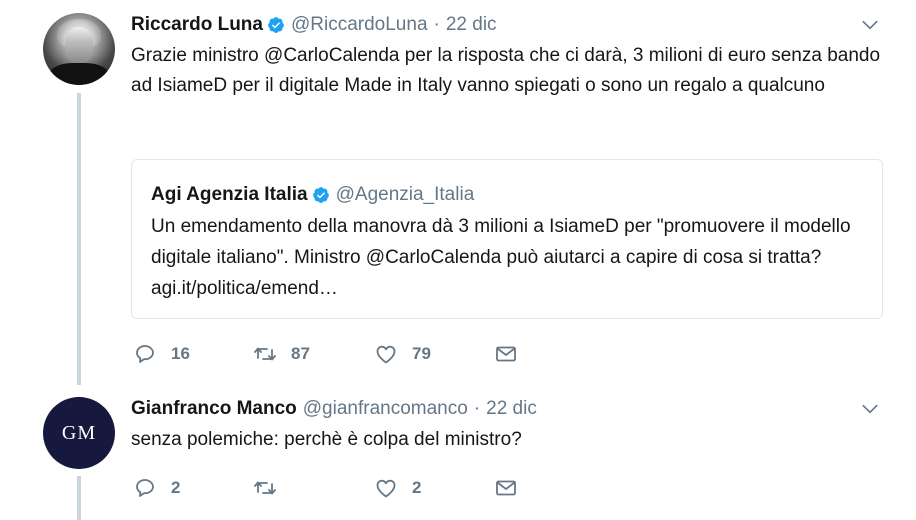 This screenshot has width=916, height=520. I want to click on author-handle: @RiccardoLuna, so click(359, 25).